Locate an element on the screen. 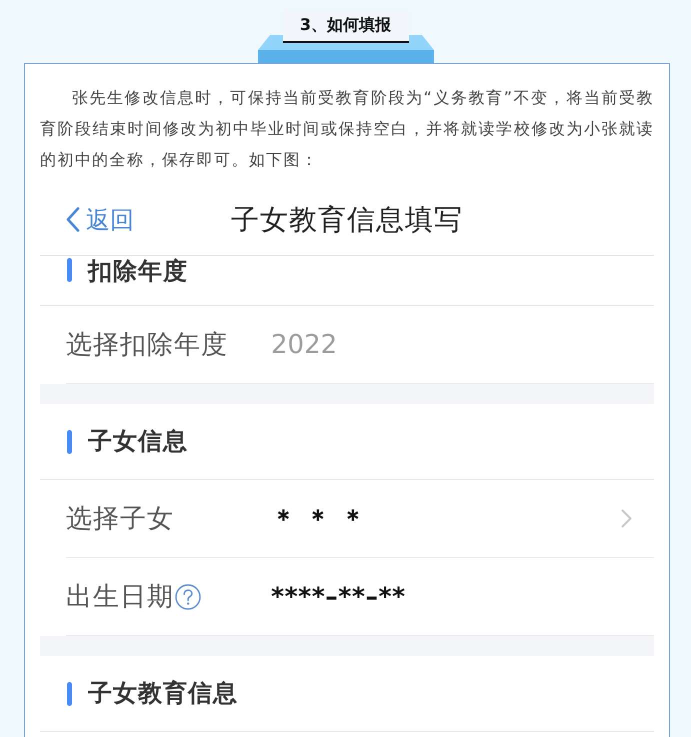 This screenshot has height=737, width=691. intro-paragraph: 张先生修改信息时，可保持当前受教育阶段为“义务教育”不变，将当前受教育阶段结束时间修改为初中毕业时间或保持空白，并将就读学校修改为小张就读的初中的全称，保存即可。如下图： is located at coordinates (347, 129).